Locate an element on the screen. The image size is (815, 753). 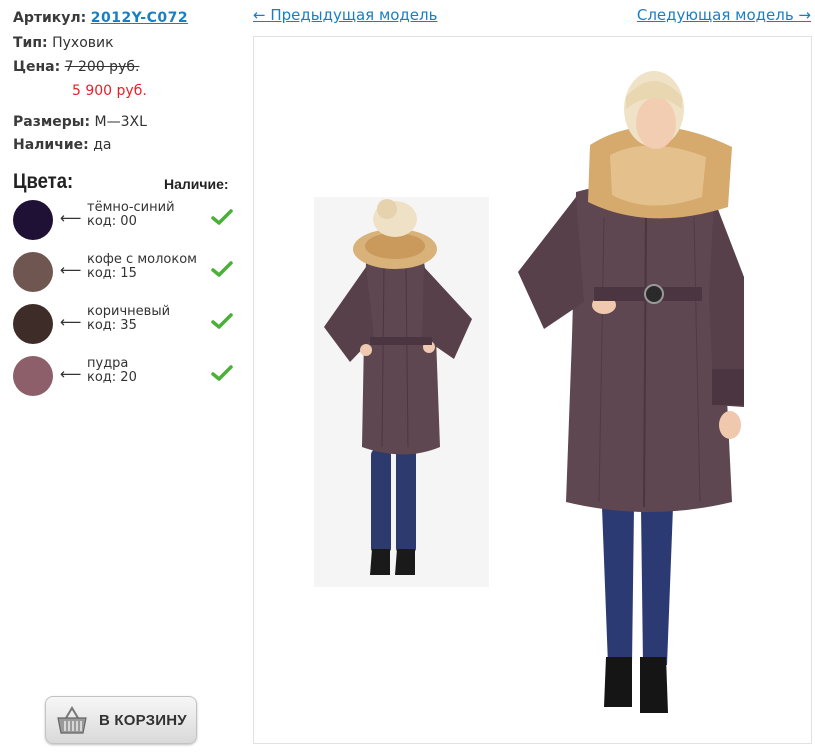
color-code: код: 35 is located at coordinates (112, 325).